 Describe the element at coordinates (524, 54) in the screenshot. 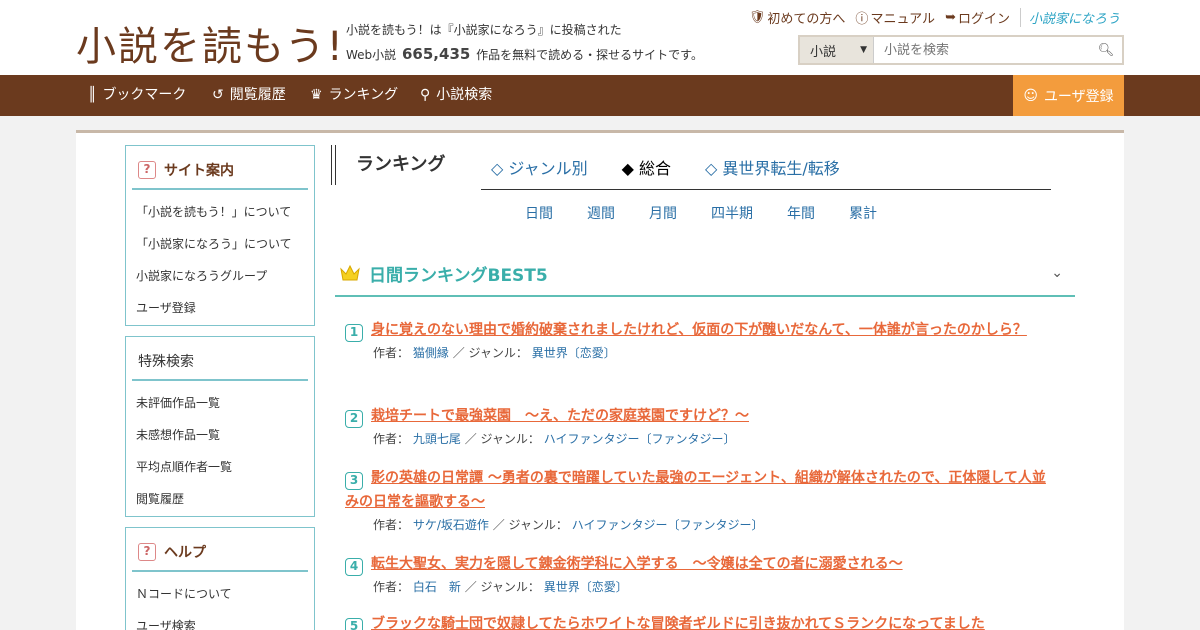

I see `tagline-line2: Web小説 665,435 作品を無料で読める・探せるサイトです。` at that location.